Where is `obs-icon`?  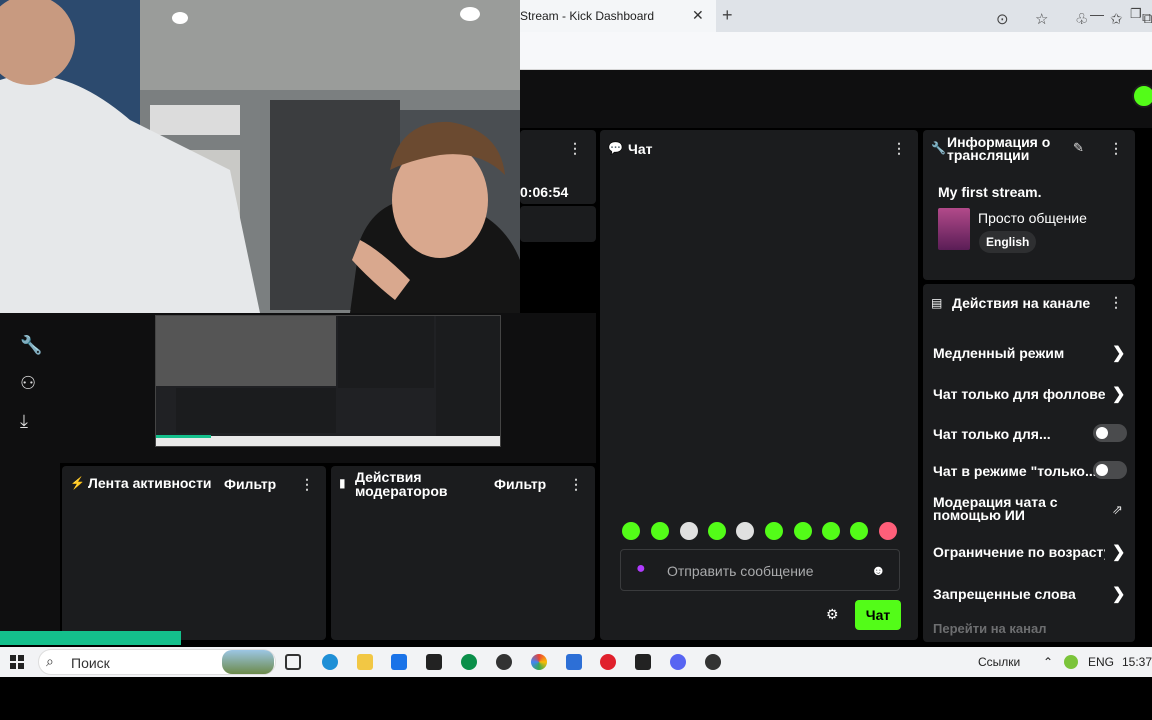
obs-icon is located at coordinates (713, 662).